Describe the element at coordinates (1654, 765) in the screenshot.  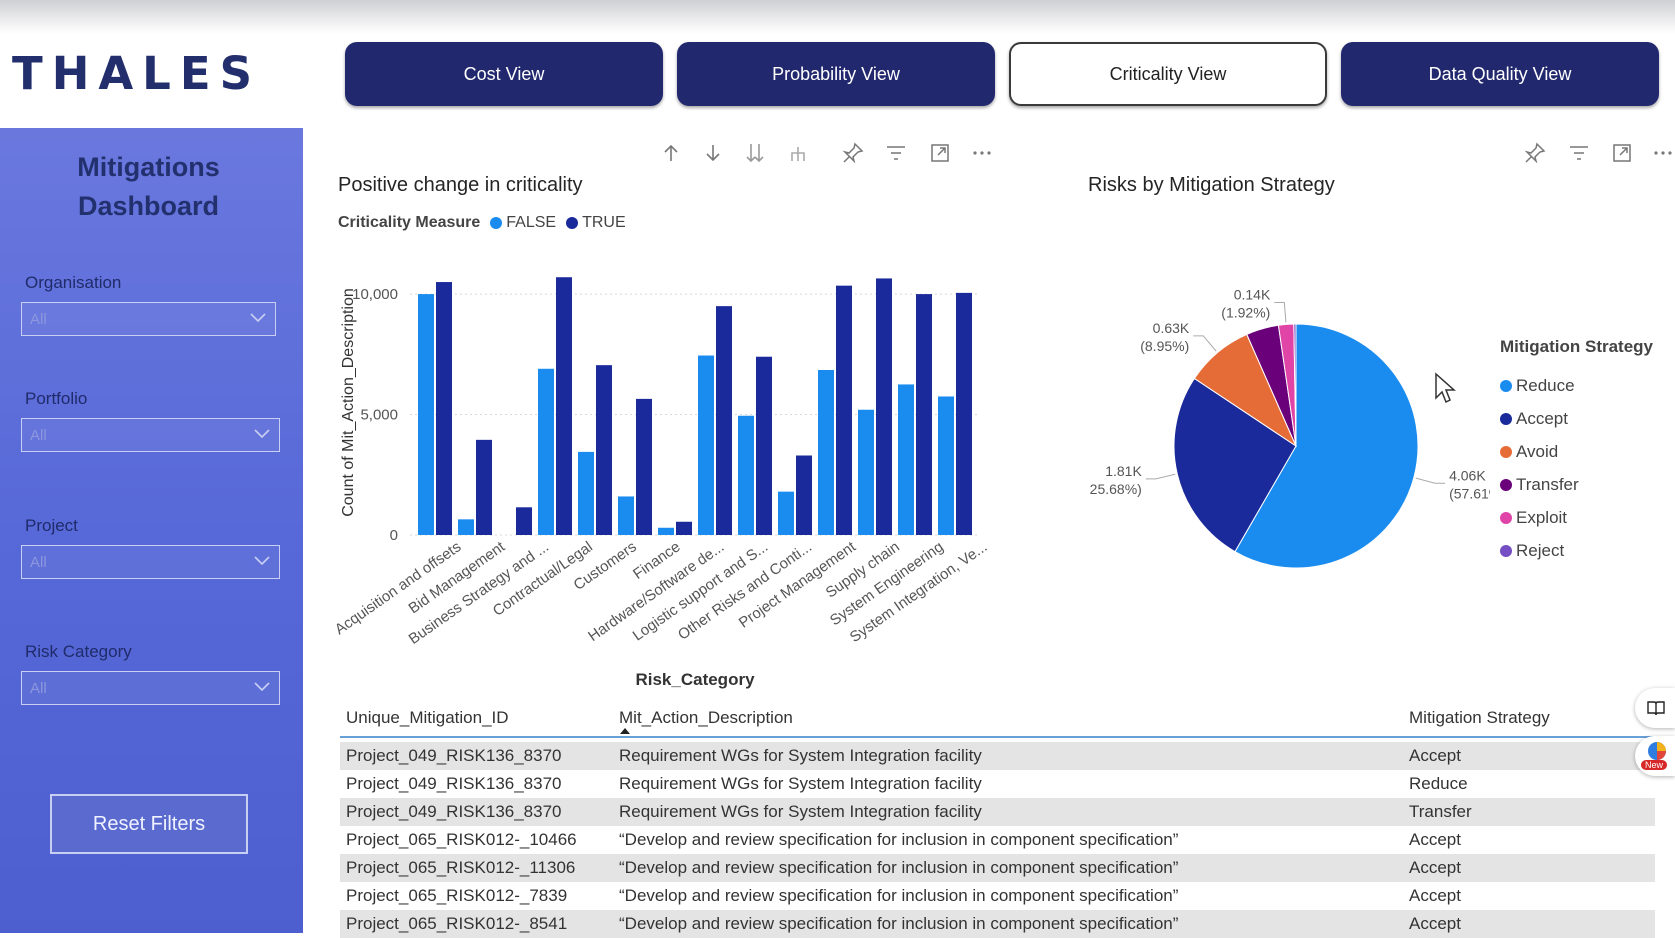
I see `new-badge: New` at that location.